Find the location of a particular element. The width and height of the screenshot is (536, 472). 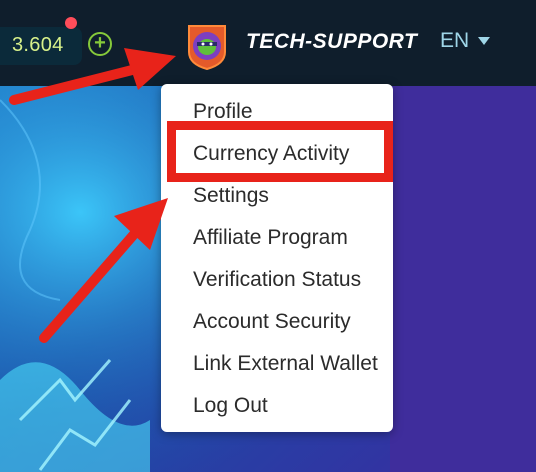

menu-item-verification-status: Verification Status is located at coordinates (277, 280).